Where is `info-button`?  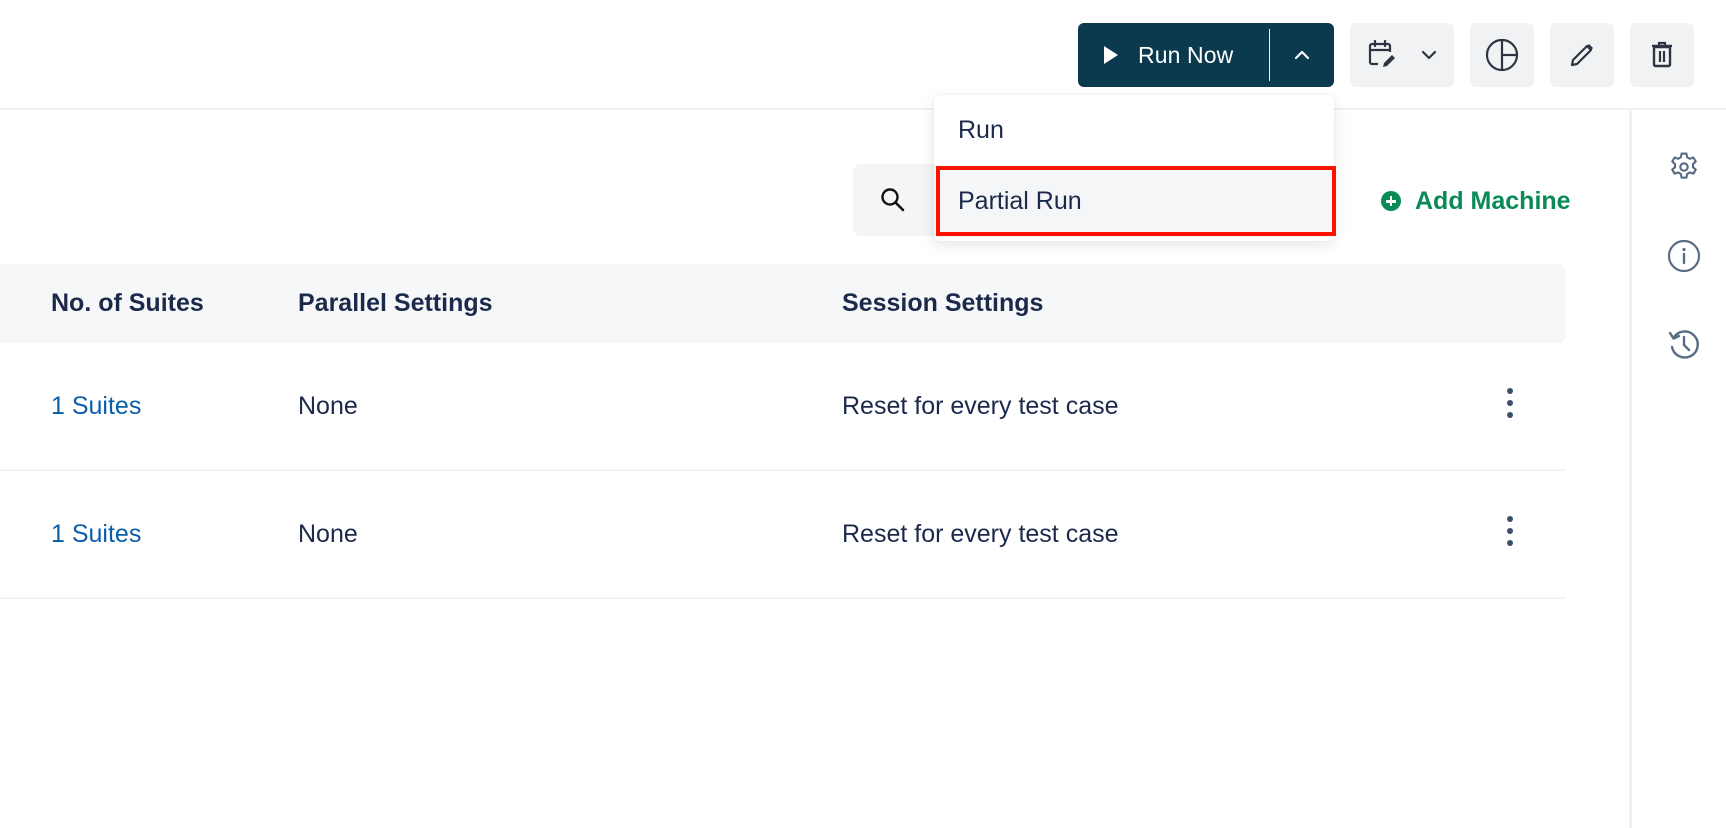 info-button is located at coordinates (1684, 256).